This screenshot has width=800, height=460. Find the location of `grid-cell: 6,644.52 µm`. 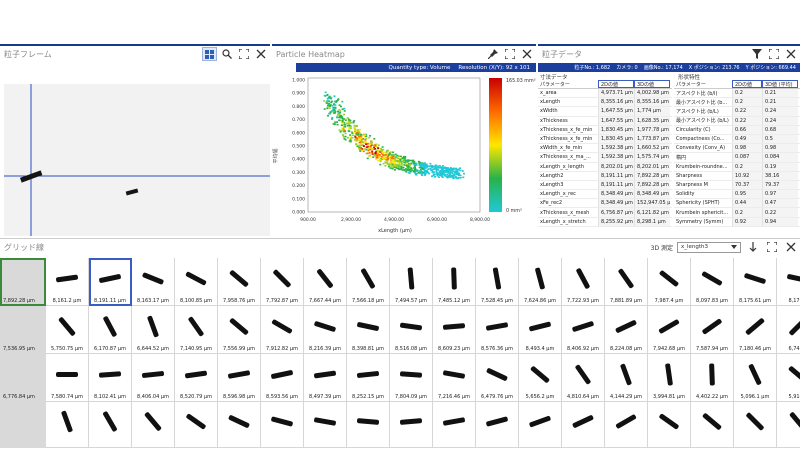

grid-cell: 6,644.52 µm is located at coordinates (153, 330).